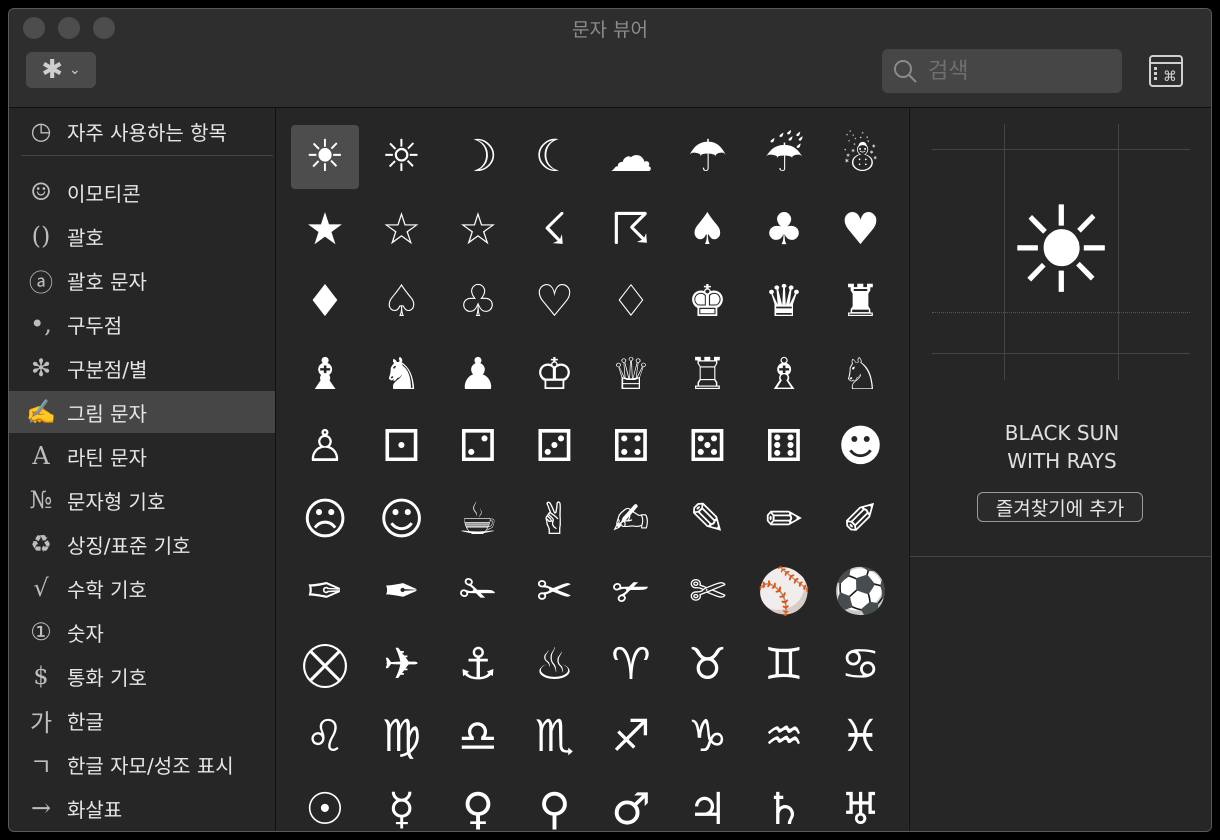 The image size is (1220, 840). I want to click on character-cell: ♟, so click(478, 375).